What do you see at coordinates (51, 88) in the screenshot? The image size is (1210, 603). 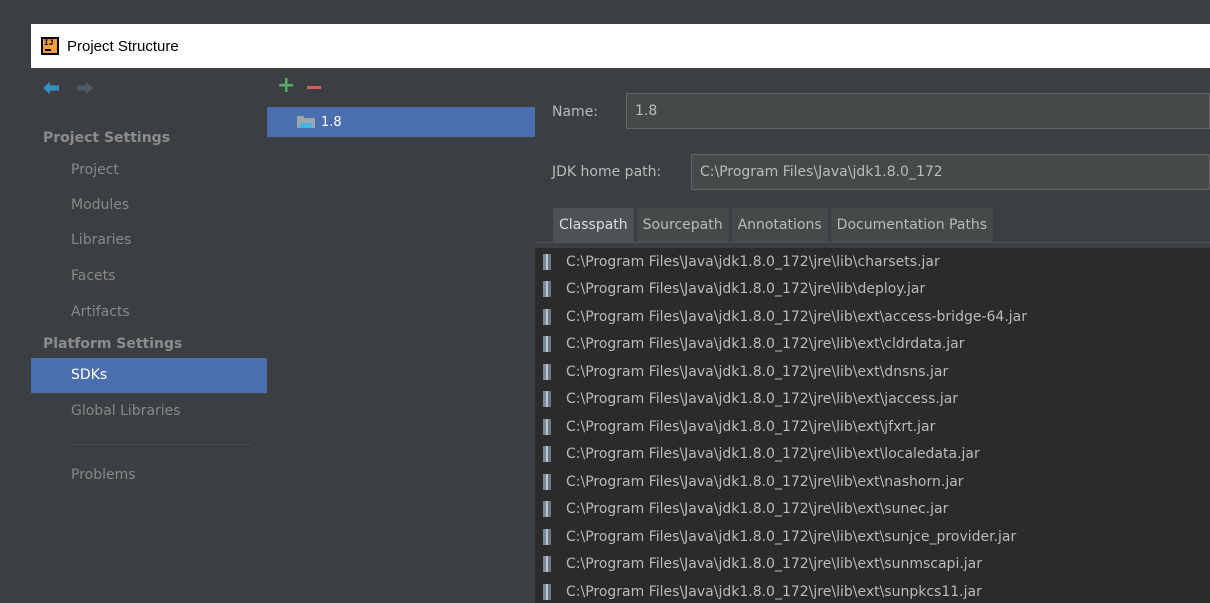 I see `back-arrow-icon` at bounding box center [51, 88].